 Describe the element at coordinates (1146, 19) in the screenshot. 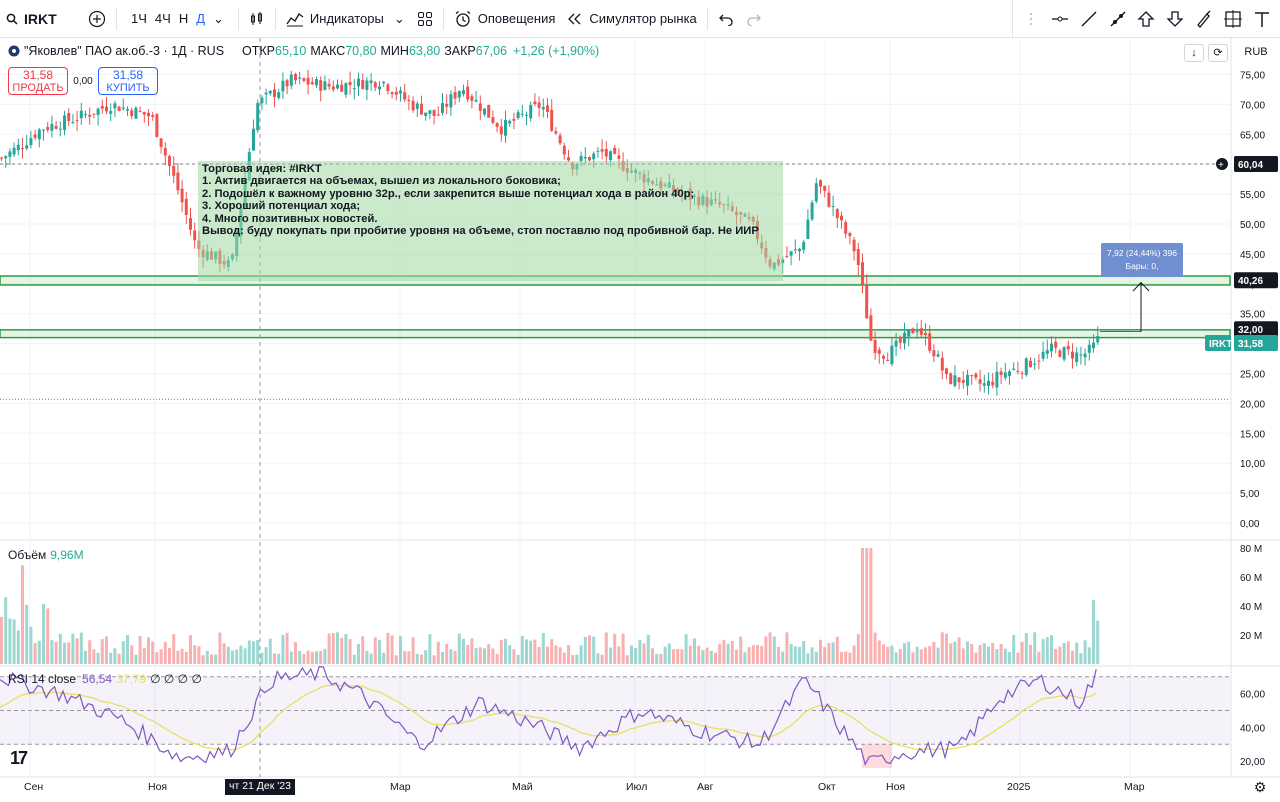

I see `arrow-up-icon` at that location.